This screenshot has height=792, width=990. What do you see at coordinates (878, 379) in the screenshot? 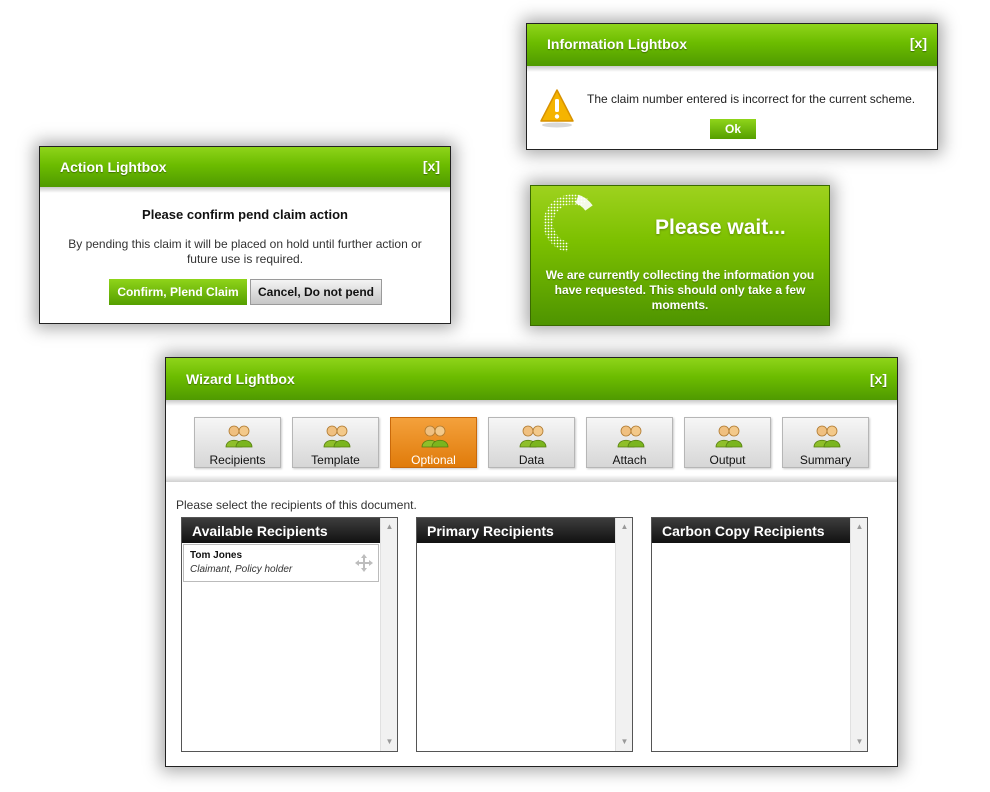
I see `wizard-lightbox-close-button: [x]` at bounding box center [878, 379].